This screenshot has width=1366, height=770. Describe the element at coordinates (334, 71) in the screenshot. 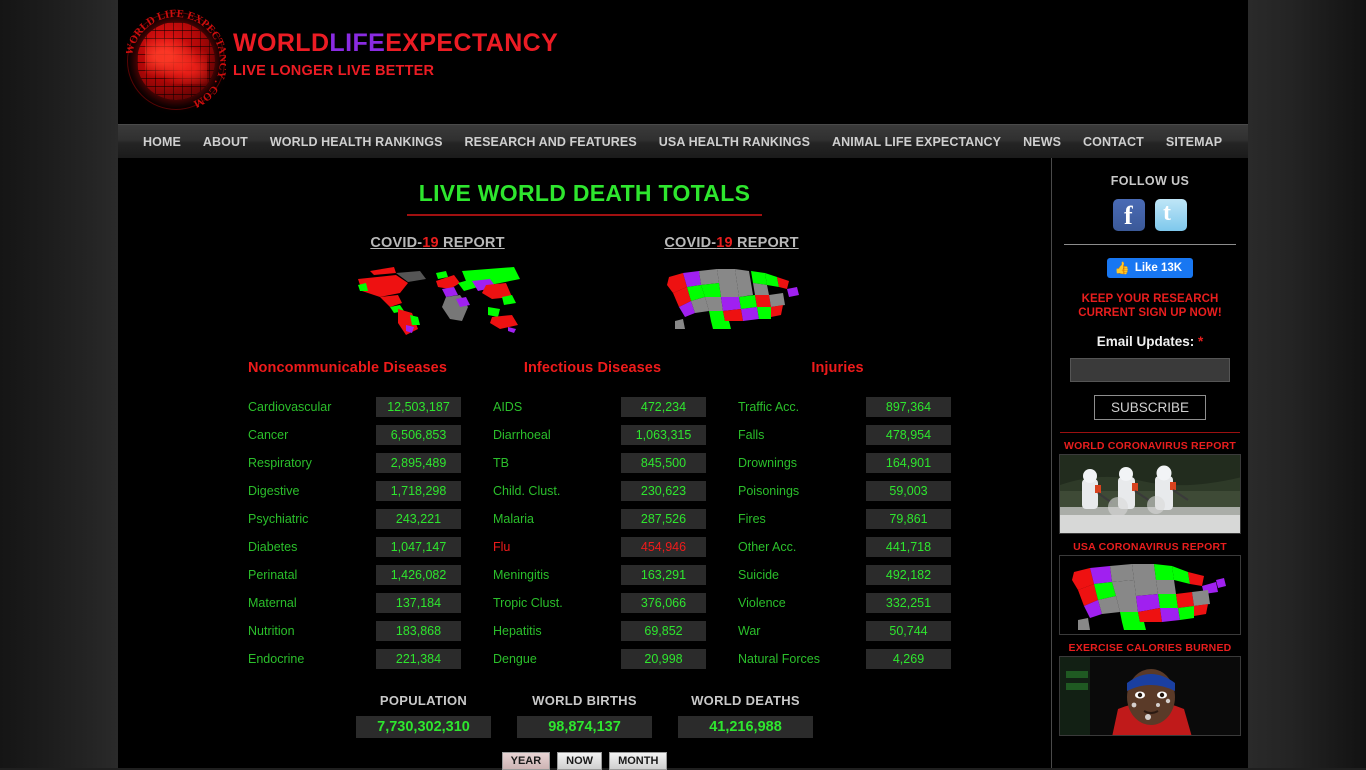

I see `brand-tagline: LIVE LONGER LIVE BETTER` at that location.